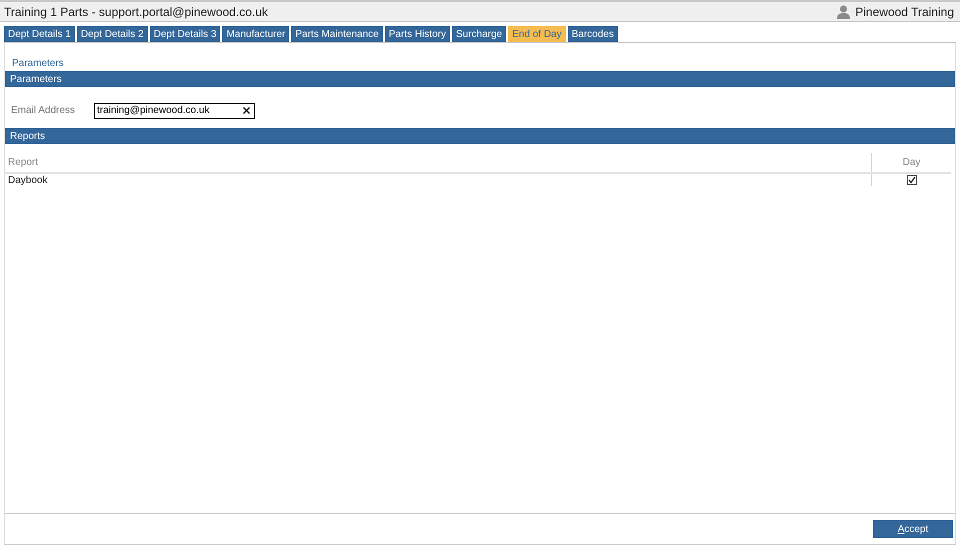  Describe the element at coordinates (911, 163) in the screenshot. I see `column-header: Day` at that location.